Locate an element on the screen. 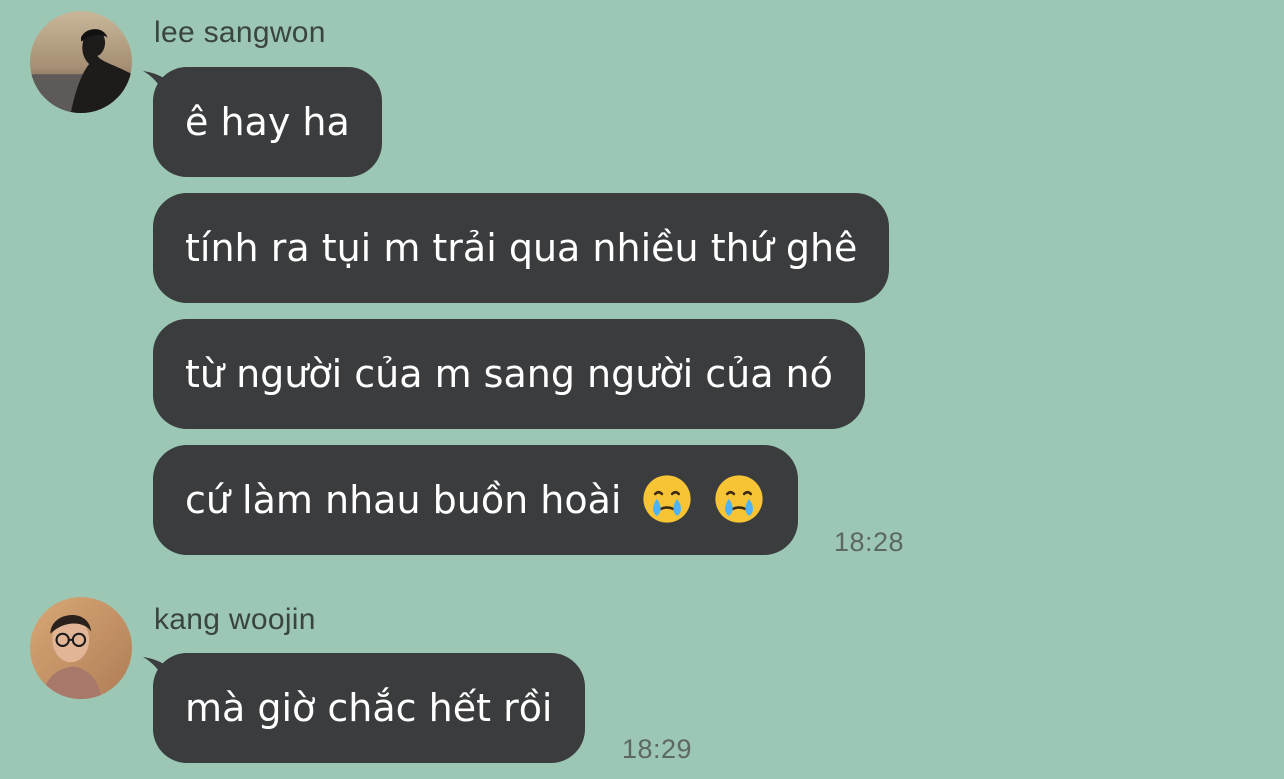 The width and height of the screenshot is (1284, 779). message-timestamp: 18:28 is located at coordinates (869, 542).